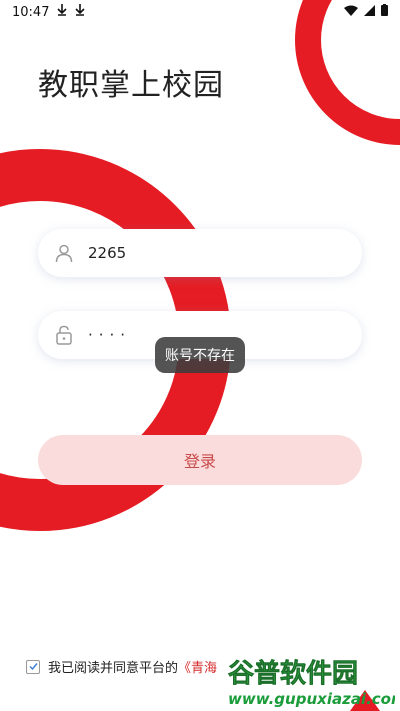  Describe the element at coordinates (64, 335) in the screenshot. I see `lock-icon` at that location.